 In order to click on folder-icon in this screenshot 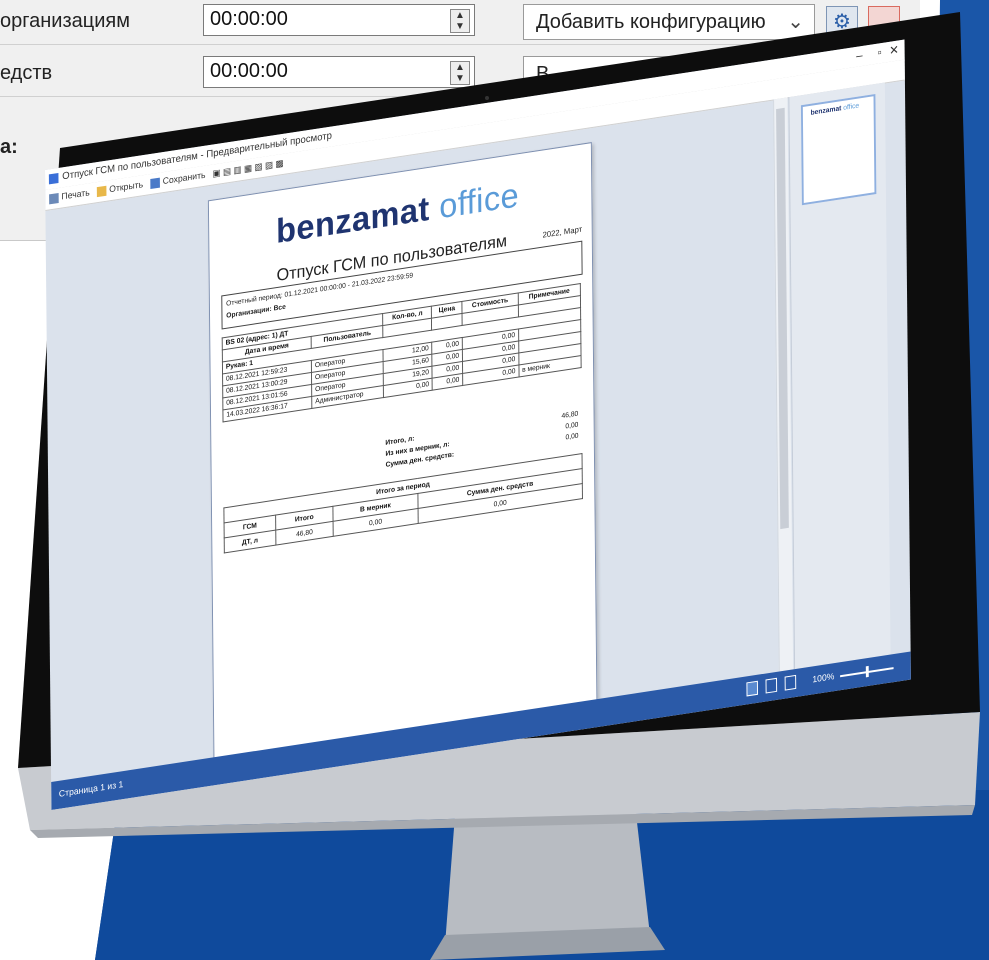, I will do `click(101, 191)`.